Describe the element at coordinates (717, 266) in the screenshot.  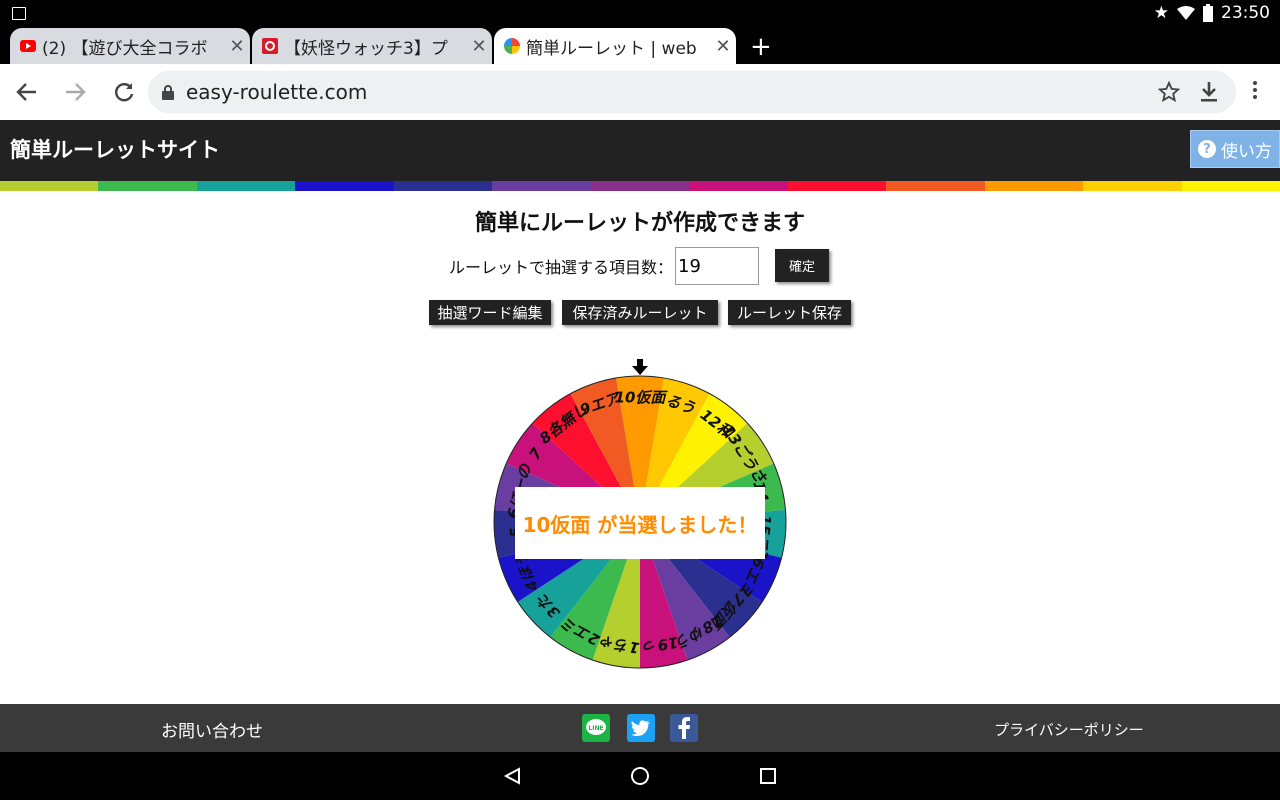
I see `item-count-input` at that location.